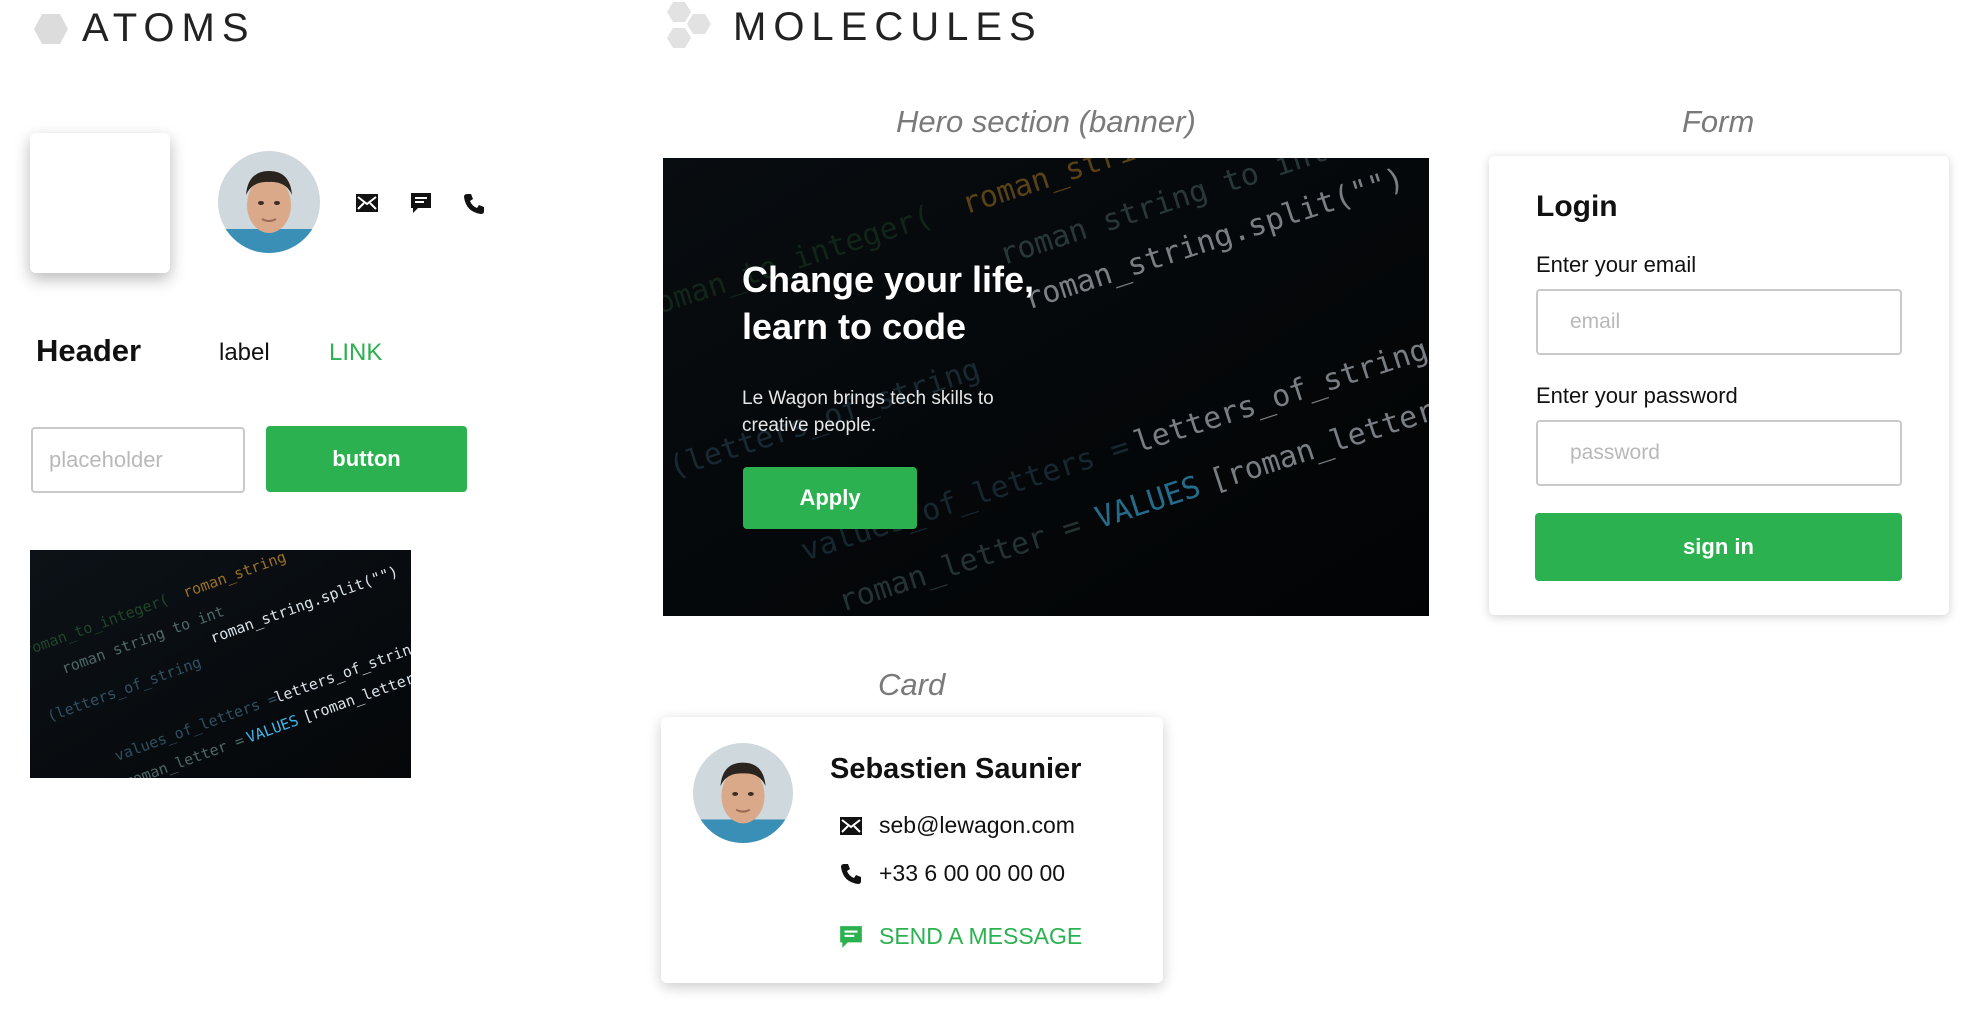 Image resolution: width=1979 pixels, height=1023 pixels. Describe the element at coordinates (1616, 264) in the screenshot. I see `email-label: Enter your email` at that location.